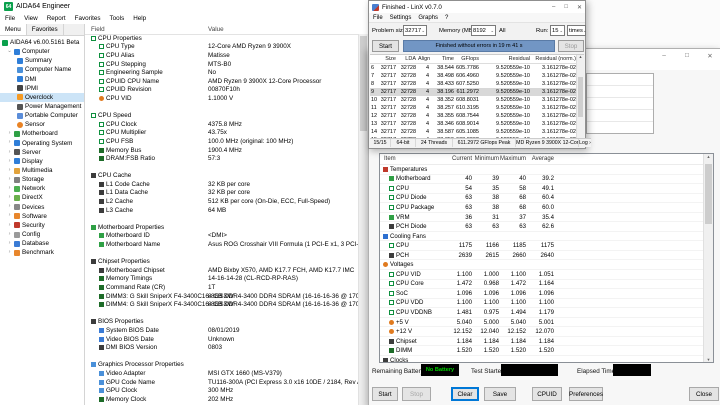 The width and height of the screenshot is (720, 405). Describe the element at coordinates (518, 274) in the screenshot. I see `sensor-value: 1.100` at that location.